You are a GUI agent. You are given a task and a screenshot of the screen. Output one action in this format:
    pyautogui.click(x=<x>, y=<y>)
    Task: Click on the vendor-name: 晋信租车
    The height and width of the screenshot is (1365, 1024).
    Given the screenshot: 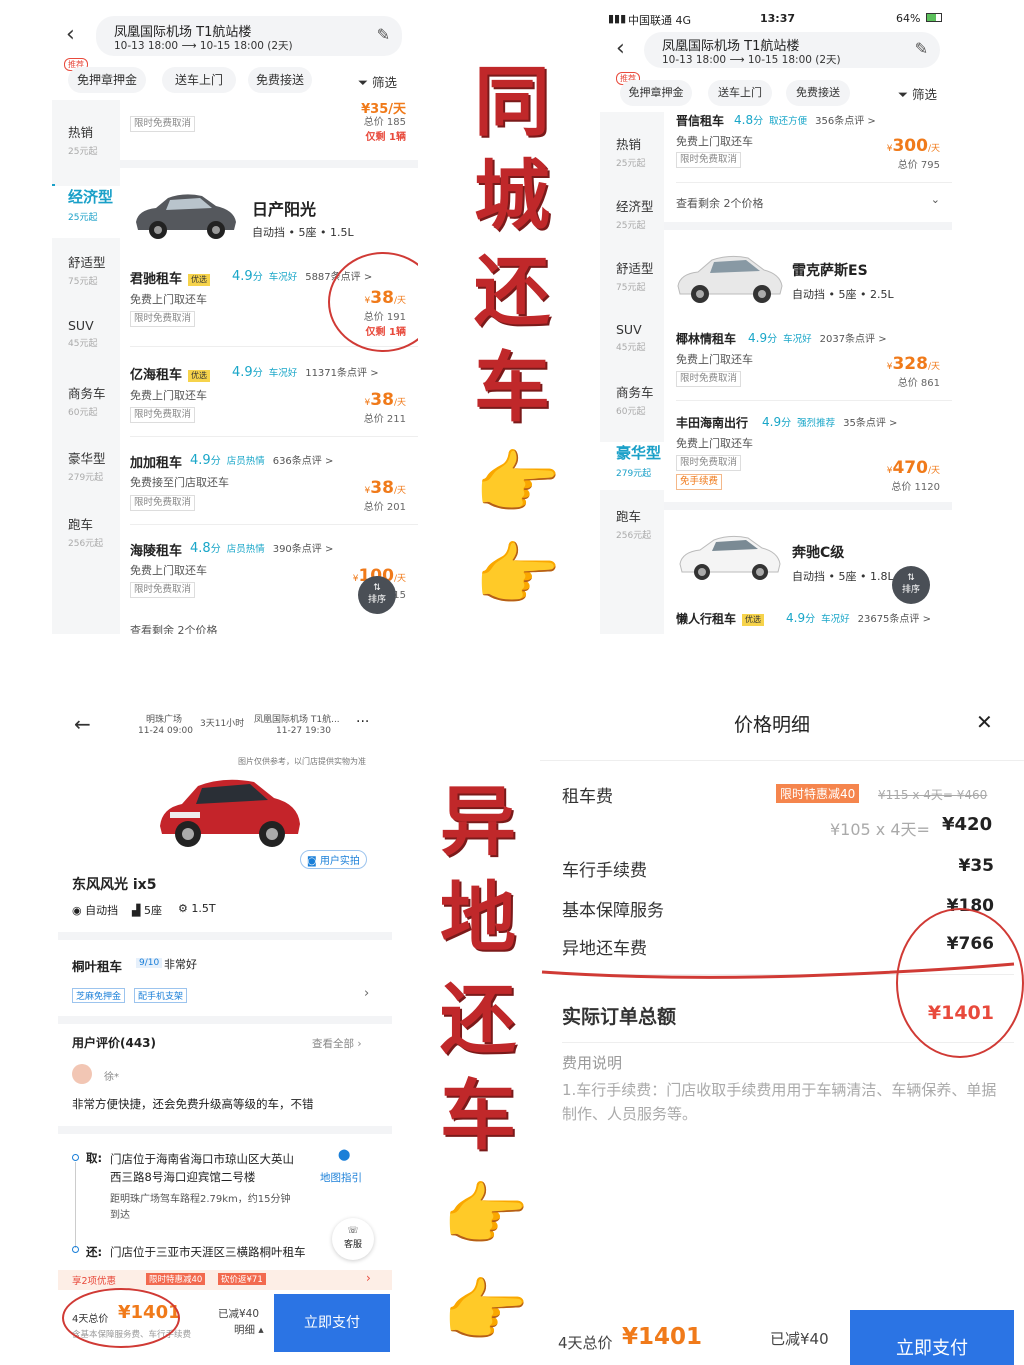 What is the action you would take?
    pyautogui.click(x=700, y=120)
    